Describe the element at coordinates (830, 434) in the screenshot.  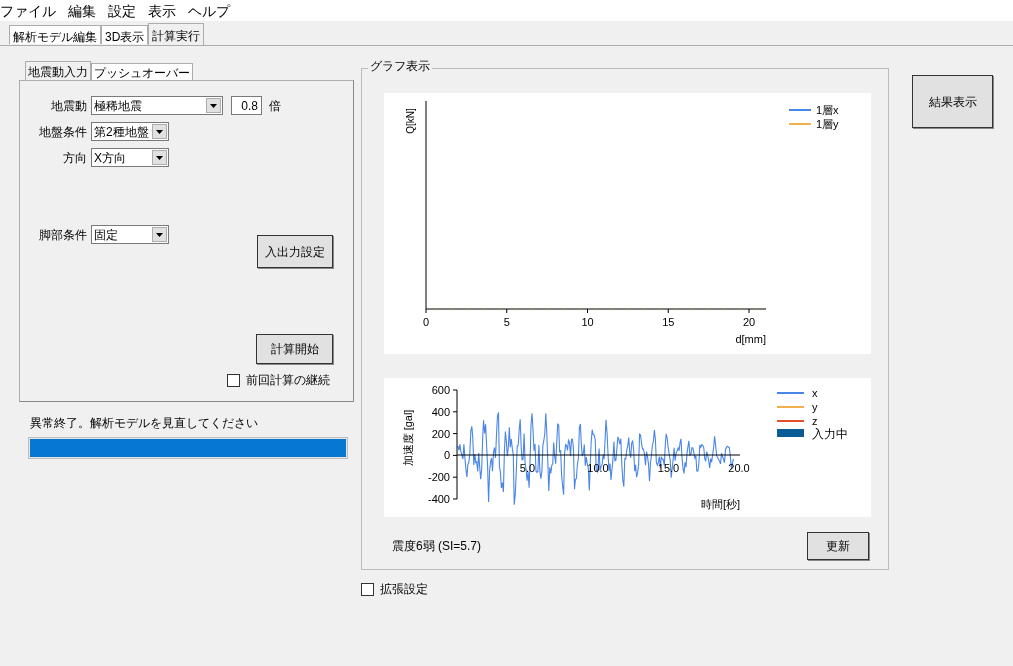
I see `legend-label: 入力中` at that location.